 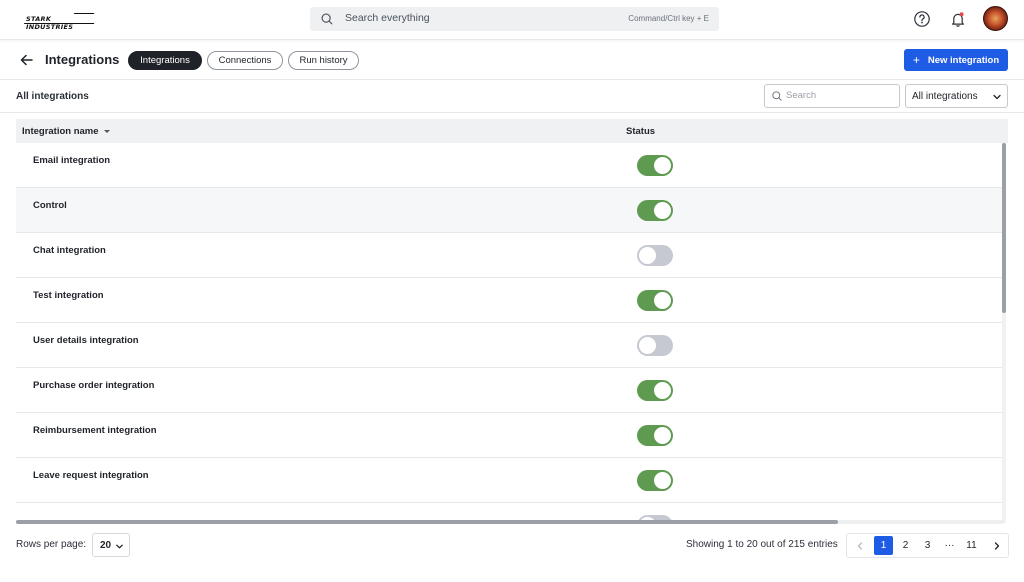 I want to click on tab-connections: Connections, so click(x=245, y=60).